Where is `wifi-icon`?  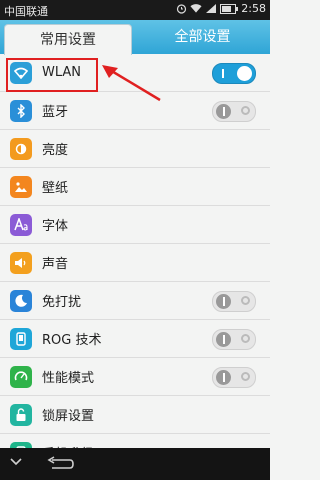 wifi-icon is located at coordinates (196, 9).